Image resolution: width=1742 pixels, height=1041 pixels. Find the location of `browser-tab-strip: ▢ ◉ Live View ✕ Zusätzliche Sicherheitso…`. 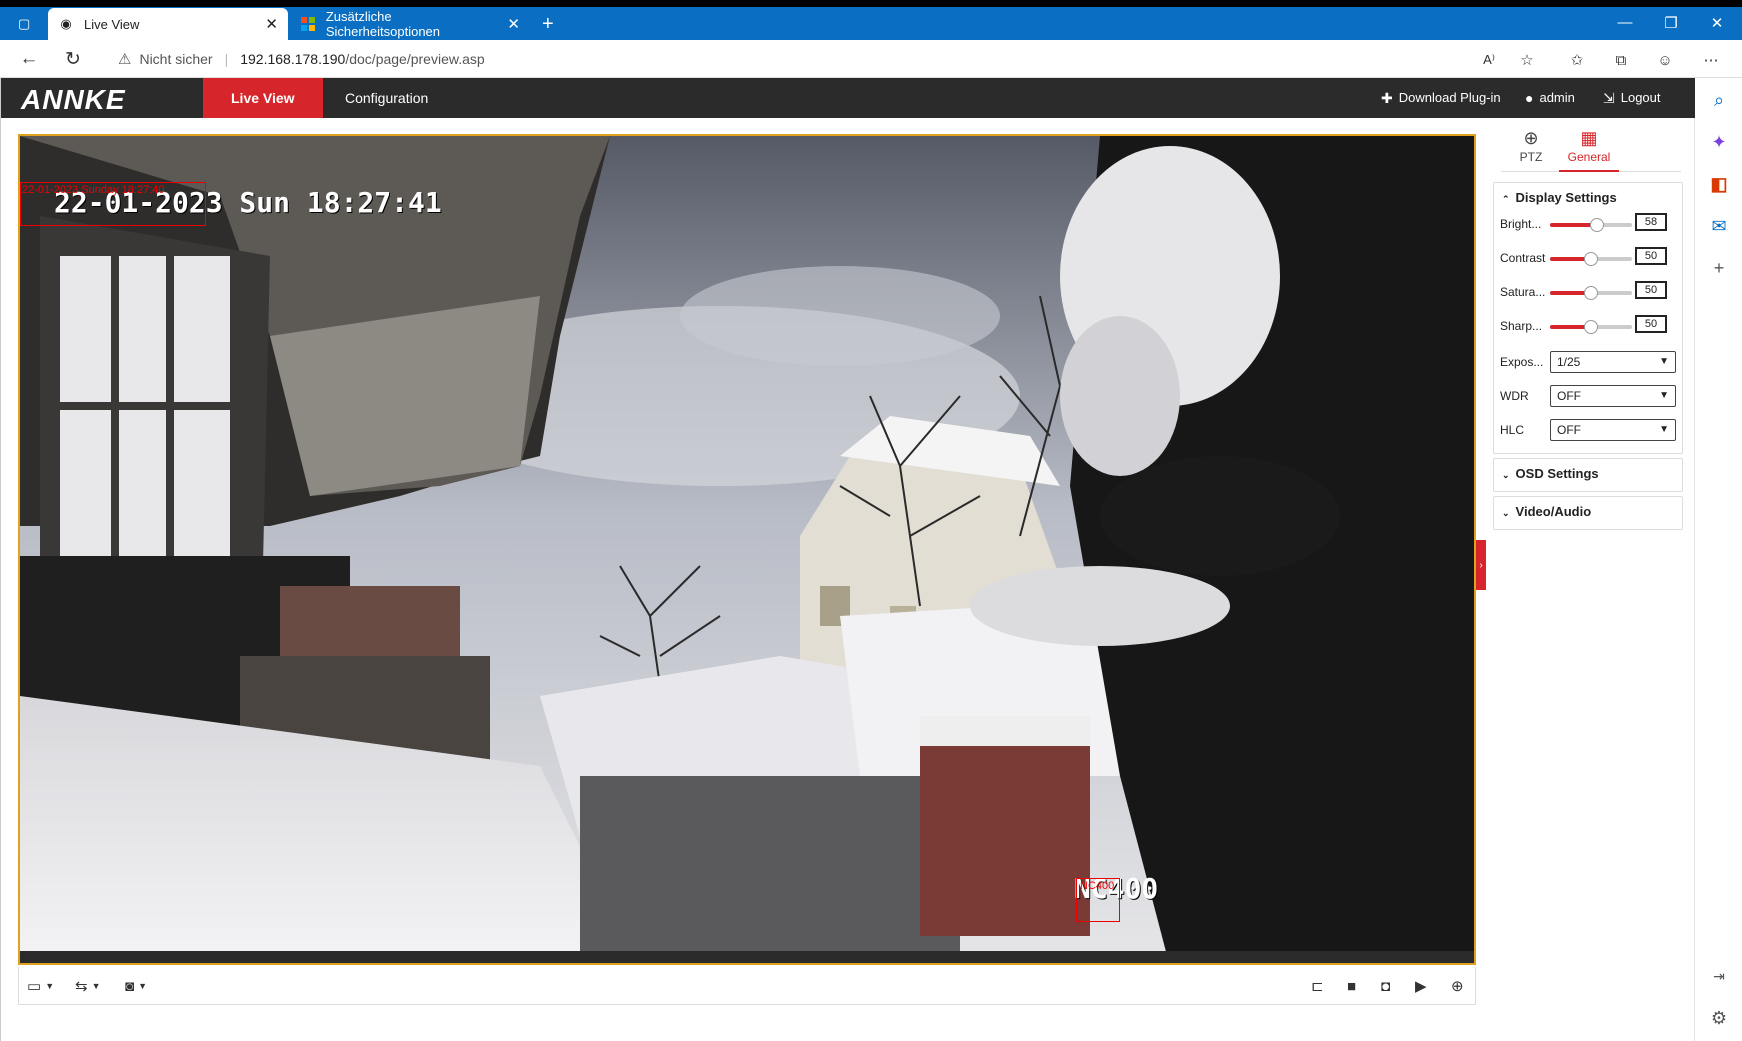

browser-tab-strip: ▢ ◉ Live View ✕ Zusätzliche Sicherheitso… is located at coordinates (871, 20).